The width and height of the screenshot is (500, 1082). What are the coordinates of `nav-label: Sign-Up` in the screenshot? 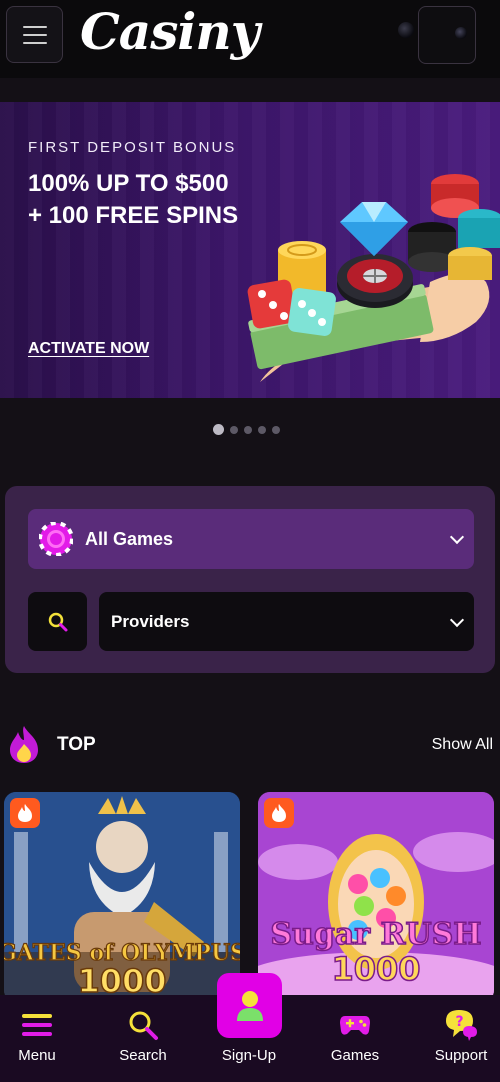 It's located at (249, 1055).